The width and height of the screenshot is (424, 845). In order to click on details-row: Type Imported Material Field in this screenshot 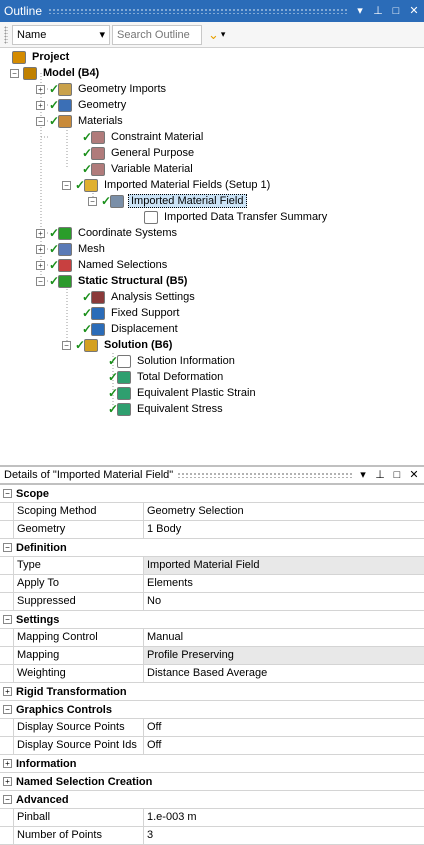, I will do `click(212, 566)`.